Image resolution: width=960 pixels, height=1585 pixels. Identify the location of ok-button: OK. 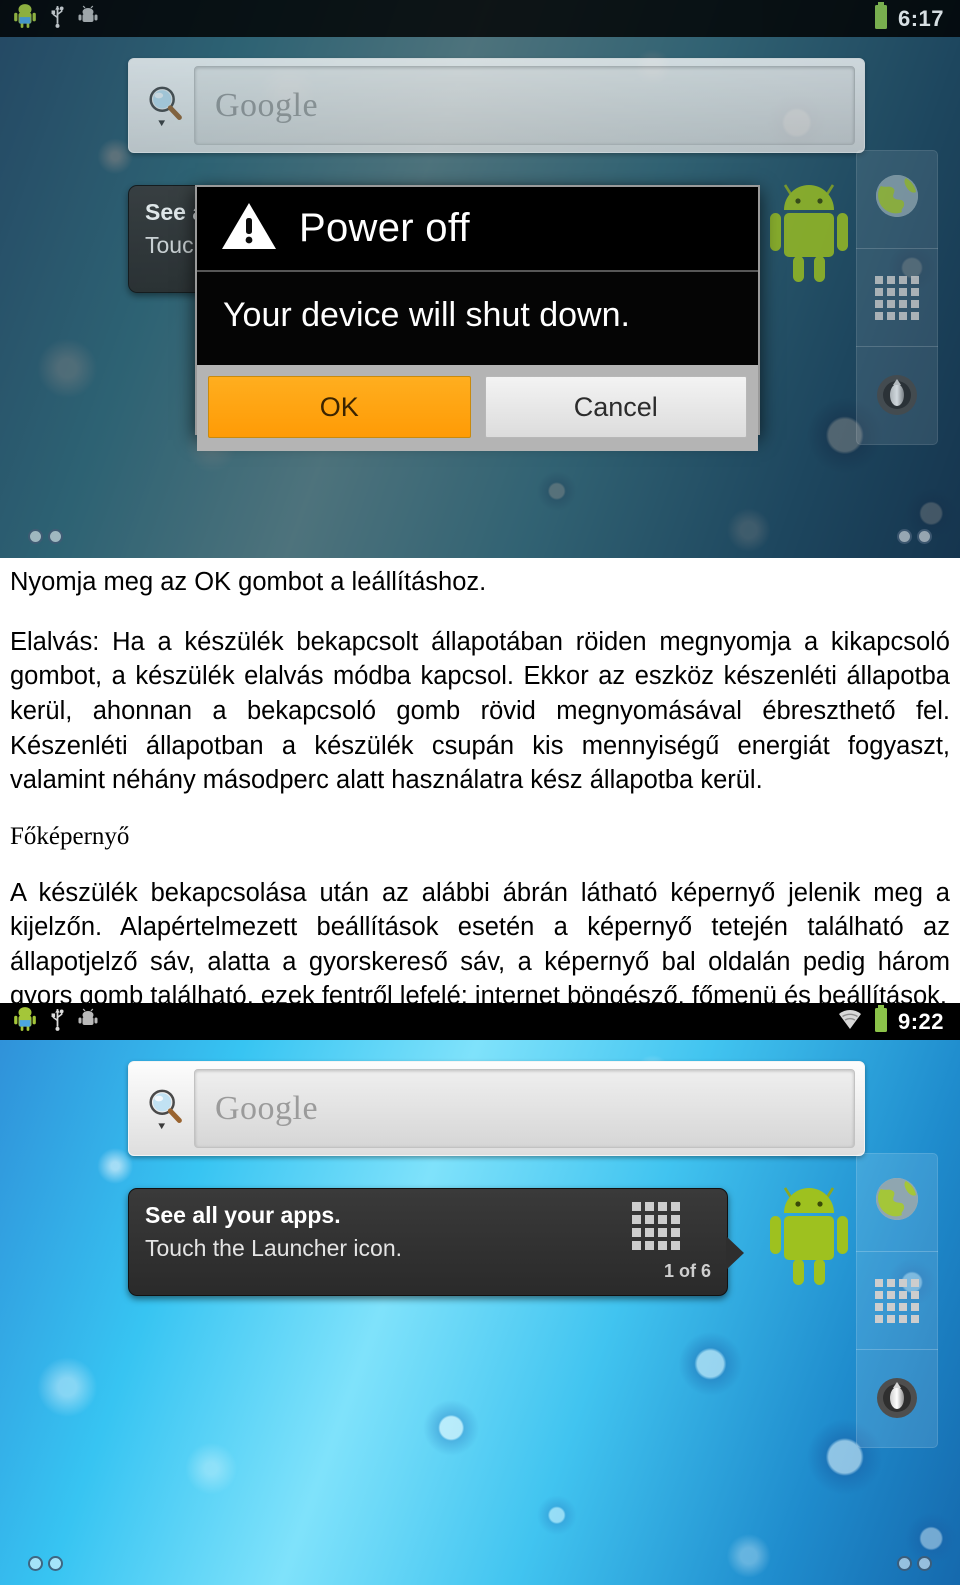
(339, 407).